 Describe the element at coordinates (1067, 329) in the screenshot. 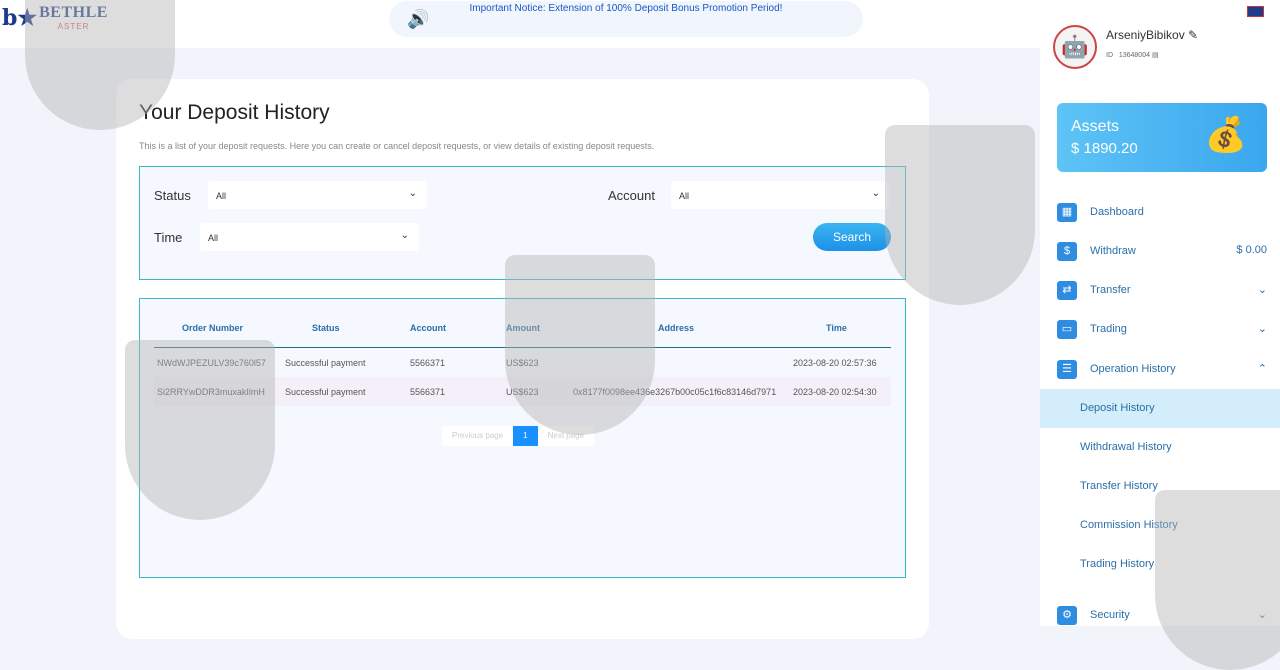

I see `trading-icon: ▭` at that location.